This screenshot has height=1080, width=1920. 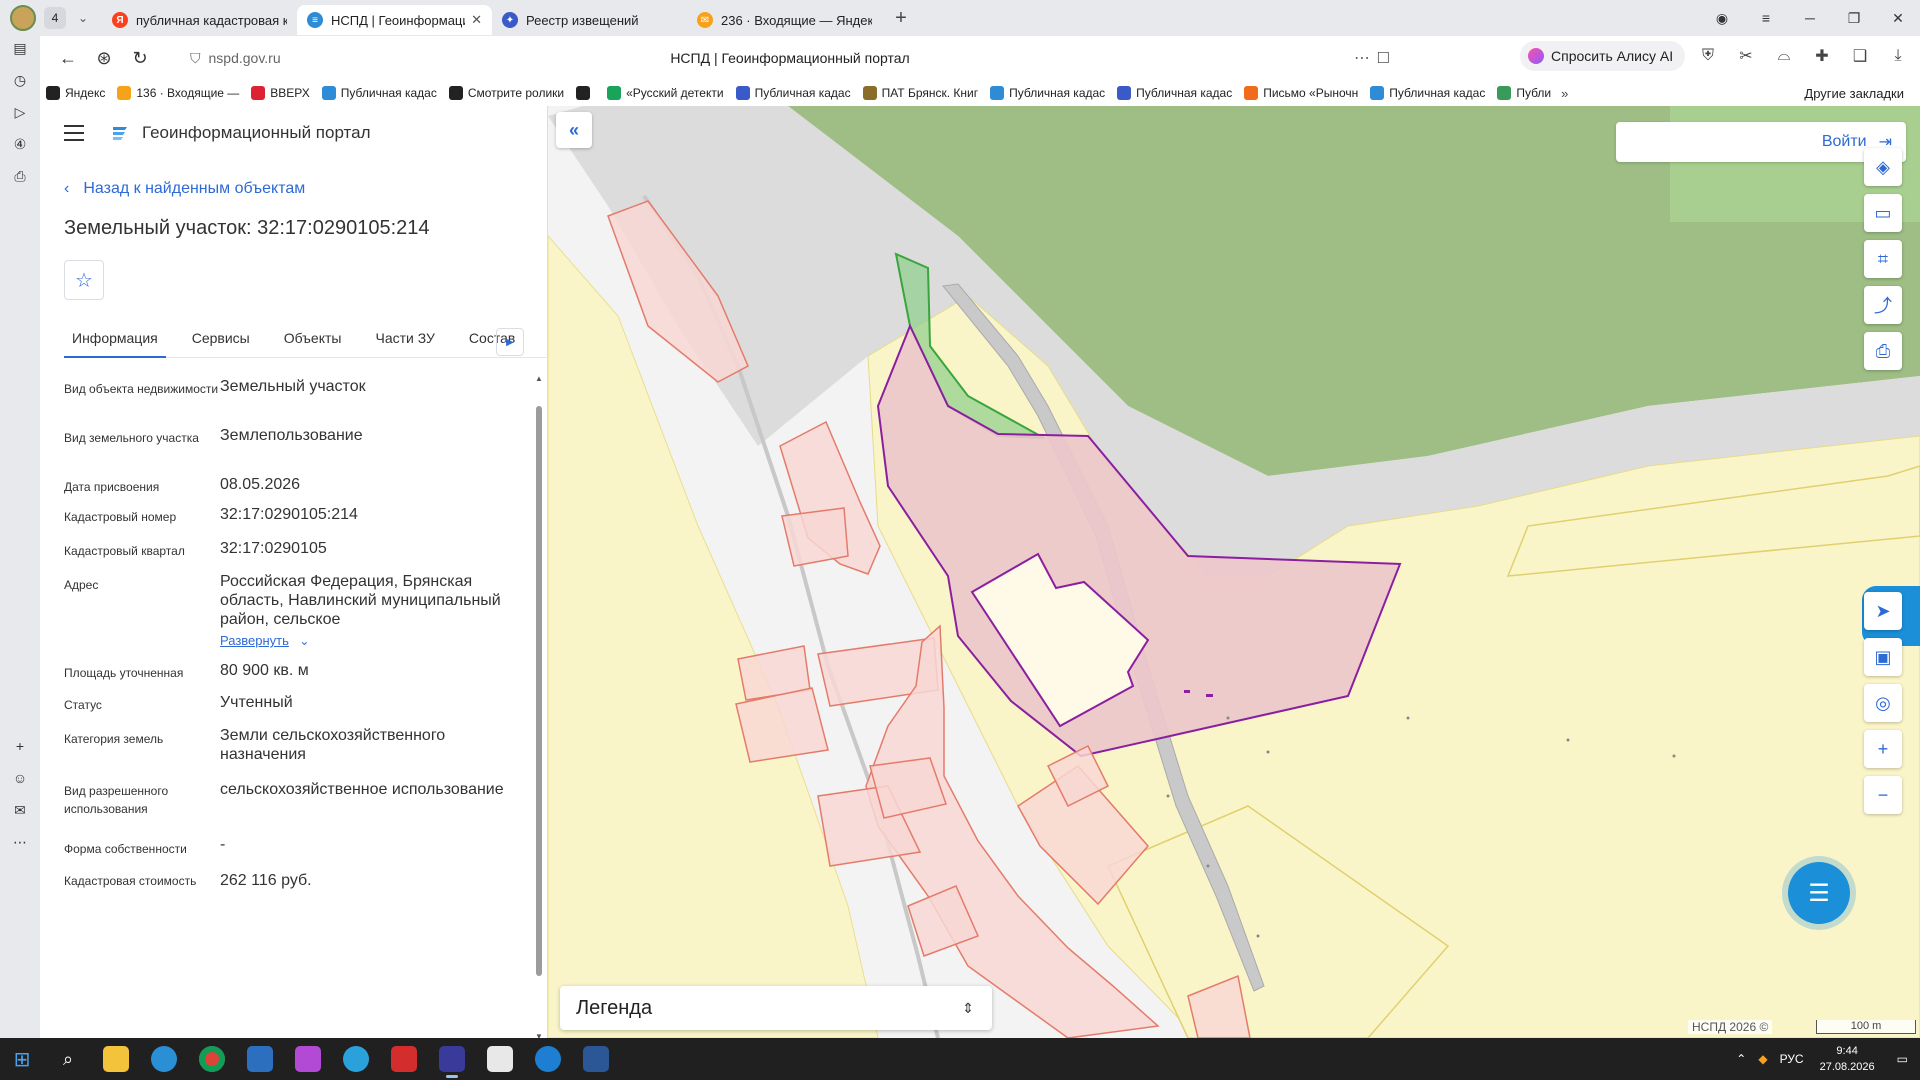 I want to click on layers-icon: ◈, so click(x=1883, y=167).